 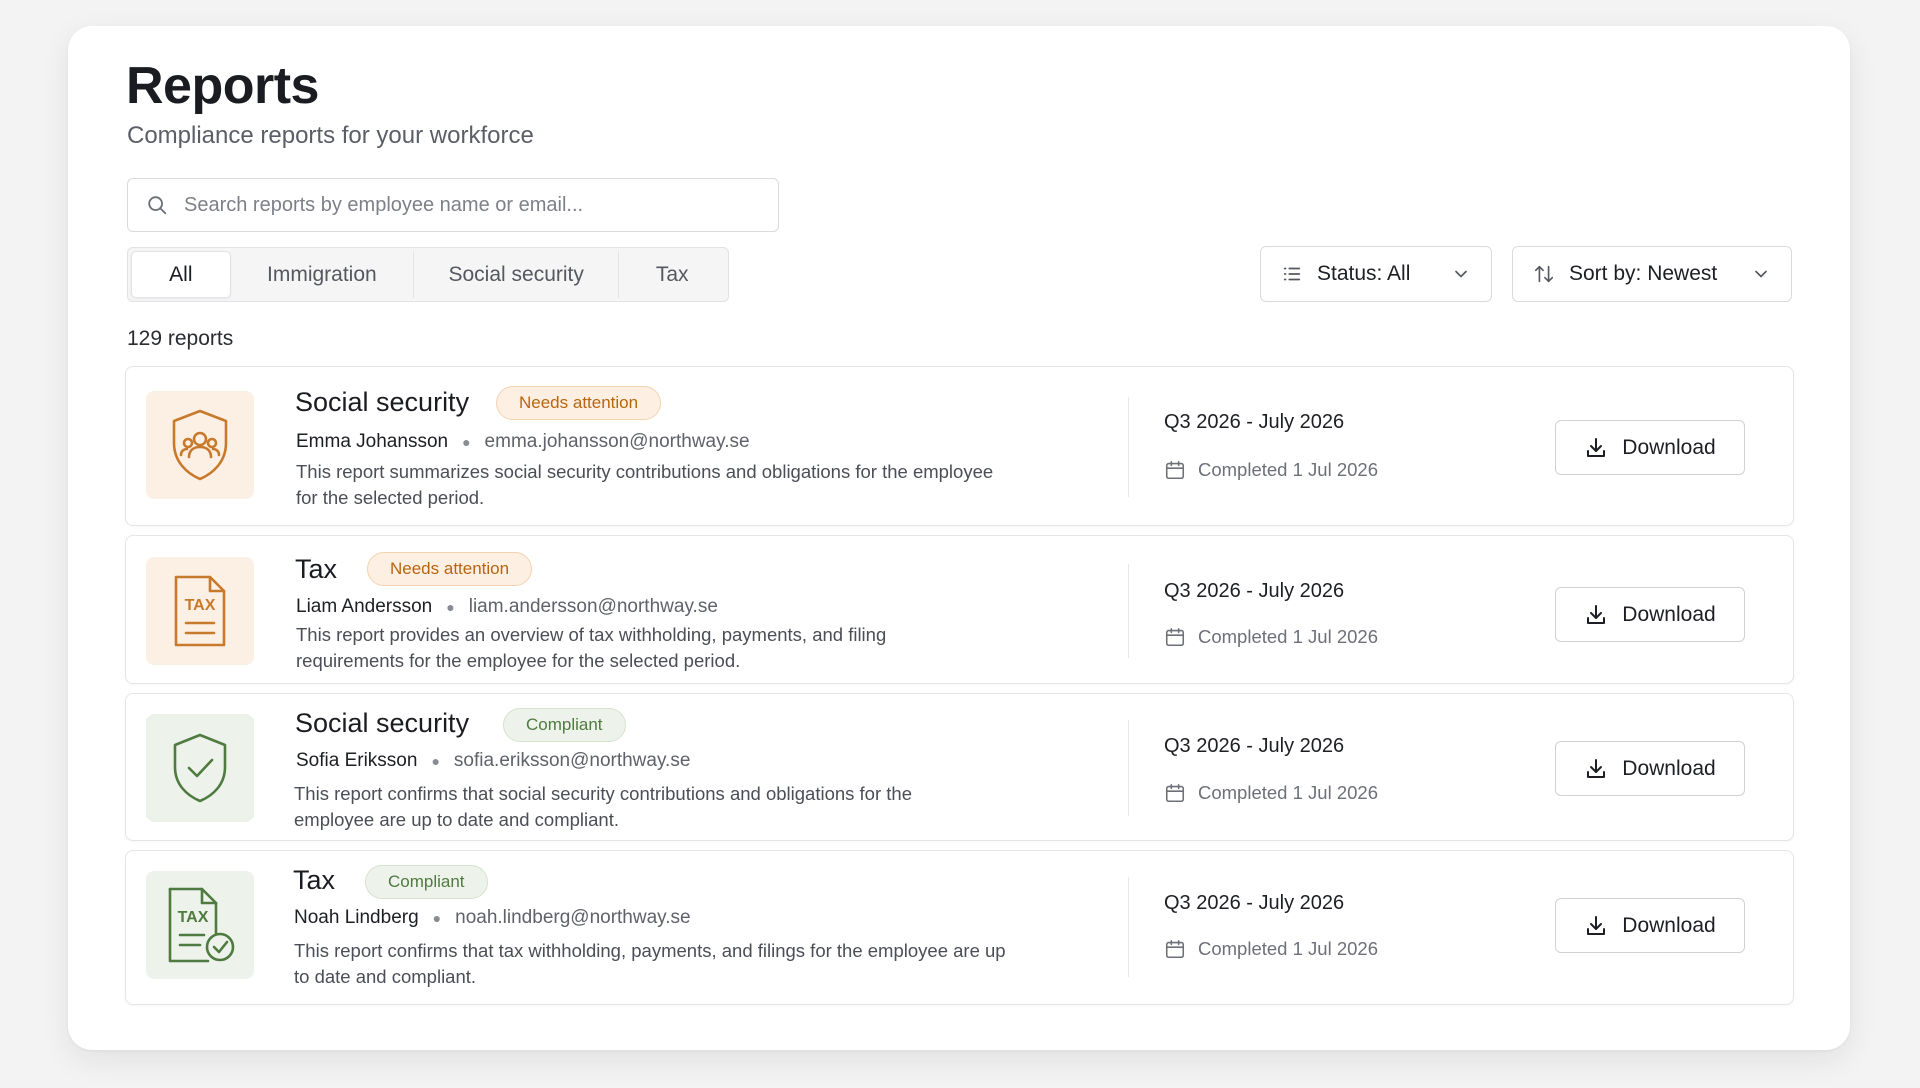 I want to click on employee-name: Noah Lindberg, so click(x=356, y=917).